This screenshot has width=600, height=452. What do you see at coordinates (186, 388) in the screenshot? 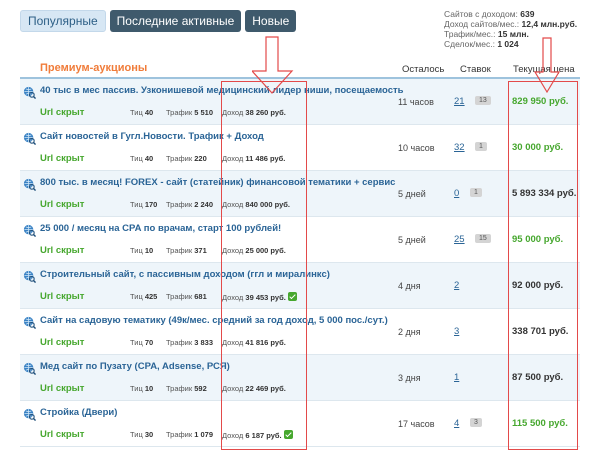
I see `traffic-value: Трафик 592` at bounding box center [186, 388].